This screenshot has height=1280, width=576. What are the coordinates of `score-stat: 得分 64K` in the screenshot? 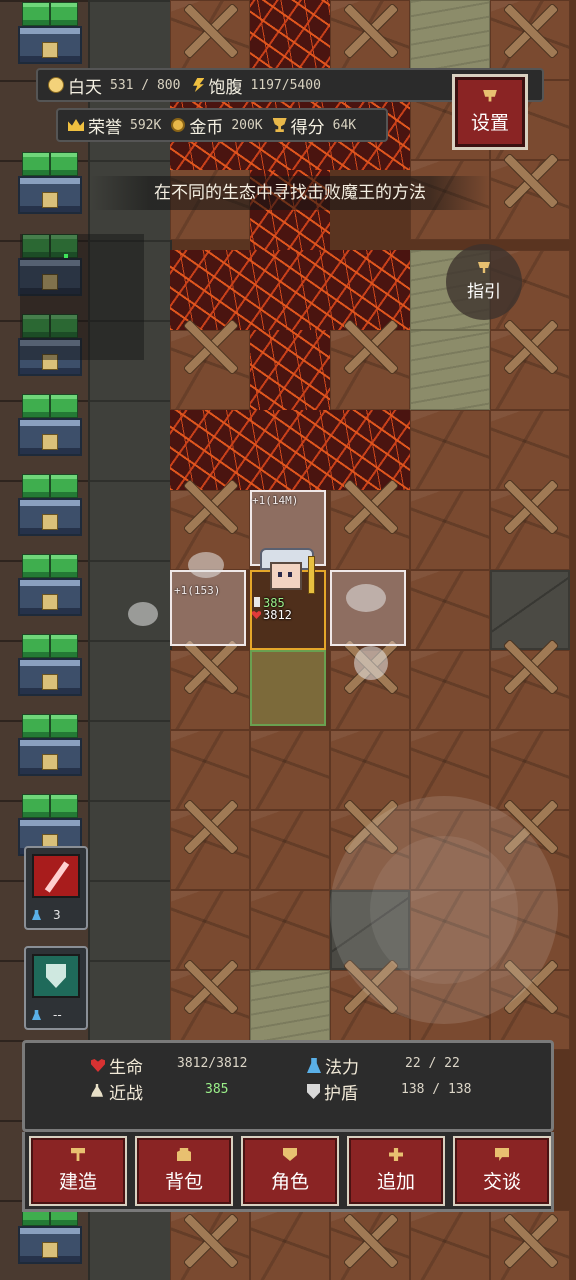 It's located at (314, 125).